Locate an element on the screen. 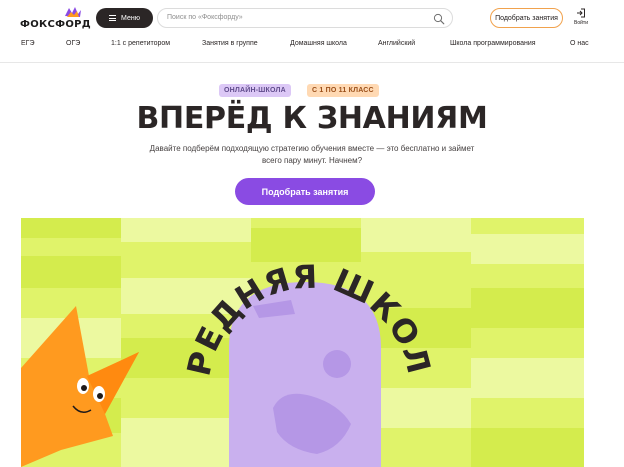 This screenshot has width=624, height=467. pick-classes-header-button: Подобрать занятия is located at coordinates (526, 18).